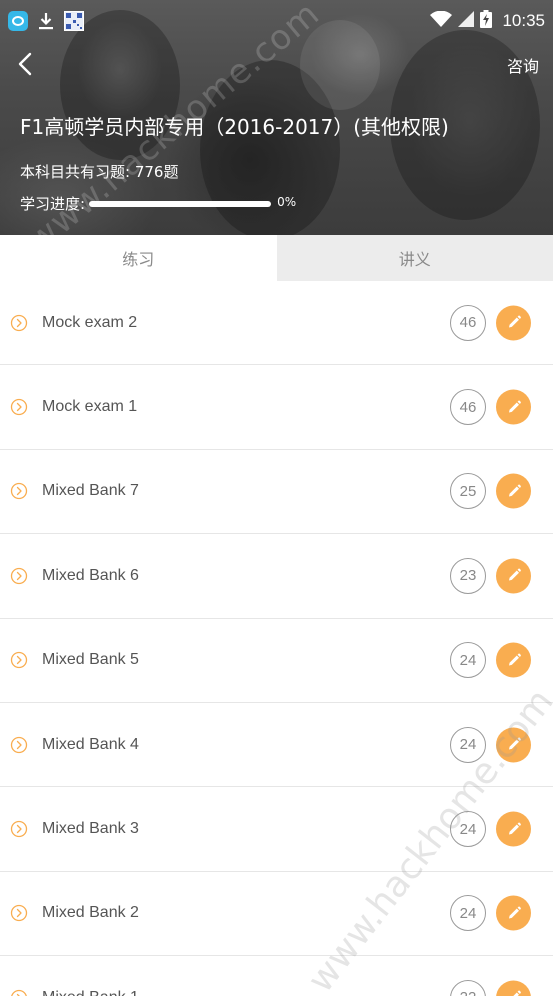 The width and height of the screenshot is (553, 996). I want to click on list-item-label: Mock exam 1, so click(90, 407).